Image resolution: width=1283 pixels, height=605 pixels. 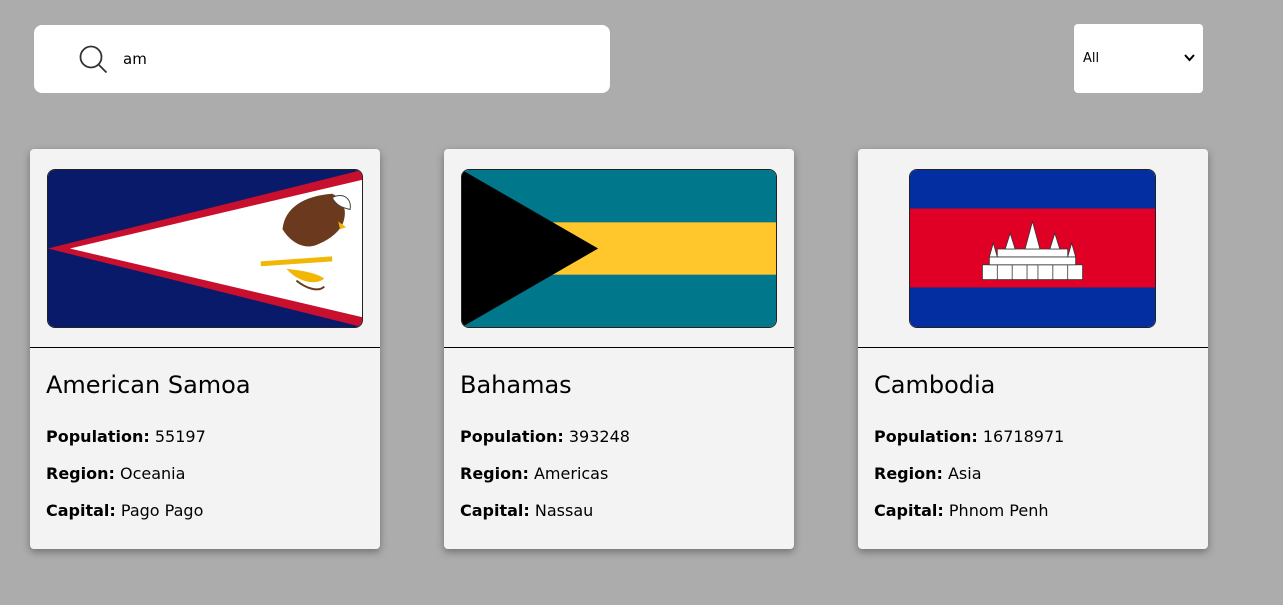 What do you see at coordinates (1023, 436) in the screenshot?
I see `population-value: 16718971` at bounding box center [1023, 436].